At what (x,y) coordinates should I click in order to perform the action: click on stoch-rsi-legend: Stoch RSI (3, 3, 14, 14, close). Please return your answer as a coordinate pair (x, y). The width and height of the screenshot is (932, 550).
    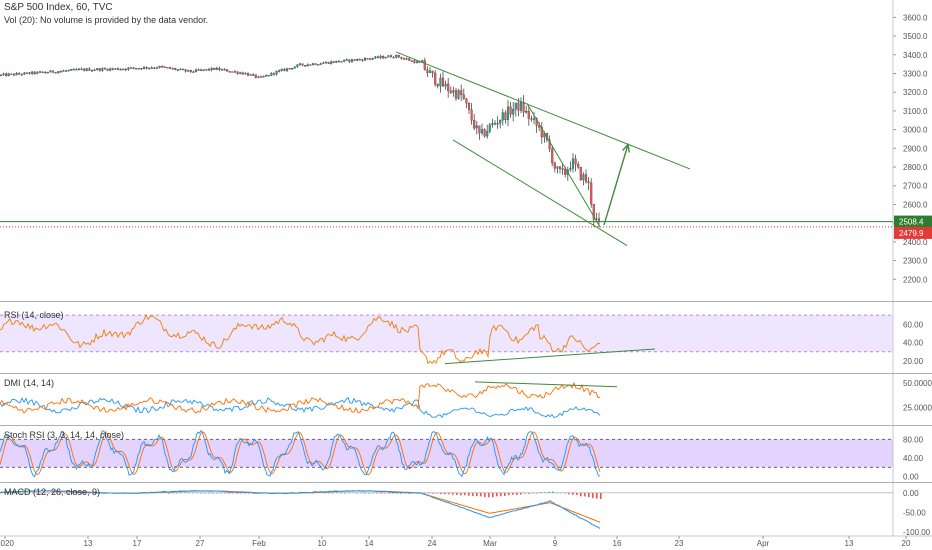
    Looking at the image, I should click on (64, 435).